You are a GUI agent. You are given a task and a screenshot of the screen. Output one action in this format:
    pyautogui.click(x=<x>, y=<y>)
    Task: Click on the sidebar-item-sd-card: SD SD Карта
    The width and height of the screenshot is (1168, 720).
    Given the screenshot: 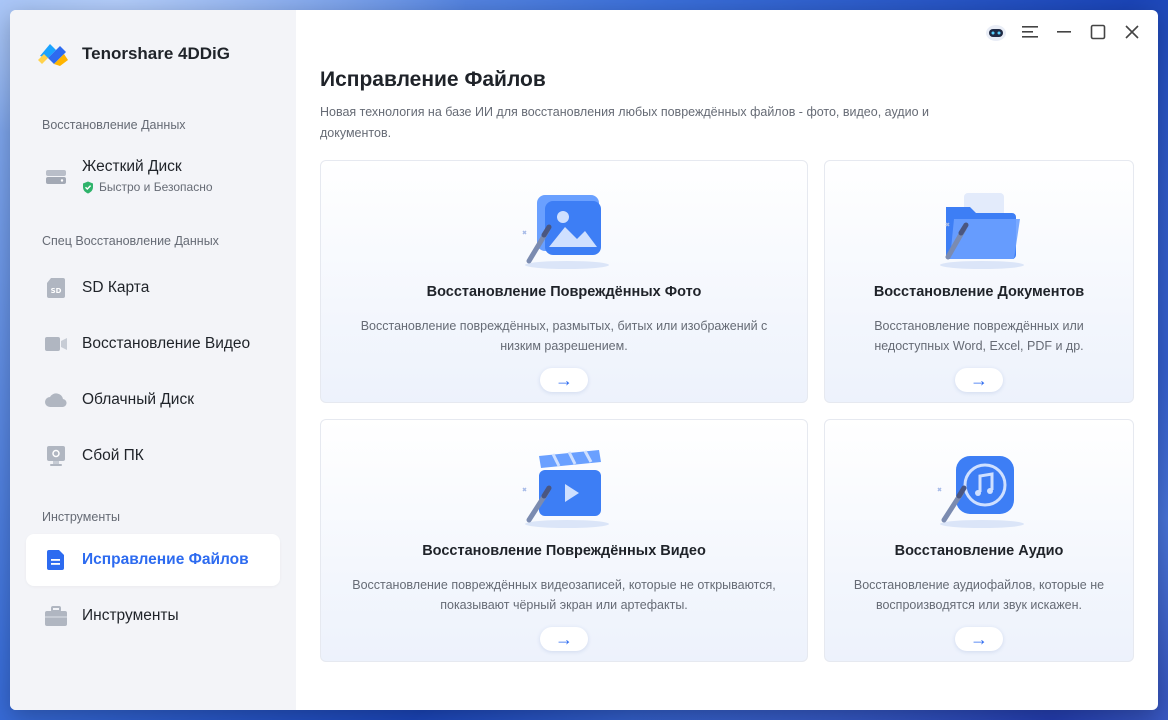 What is the action you would take?
    pyautogui.click(x=153, y=288)
    